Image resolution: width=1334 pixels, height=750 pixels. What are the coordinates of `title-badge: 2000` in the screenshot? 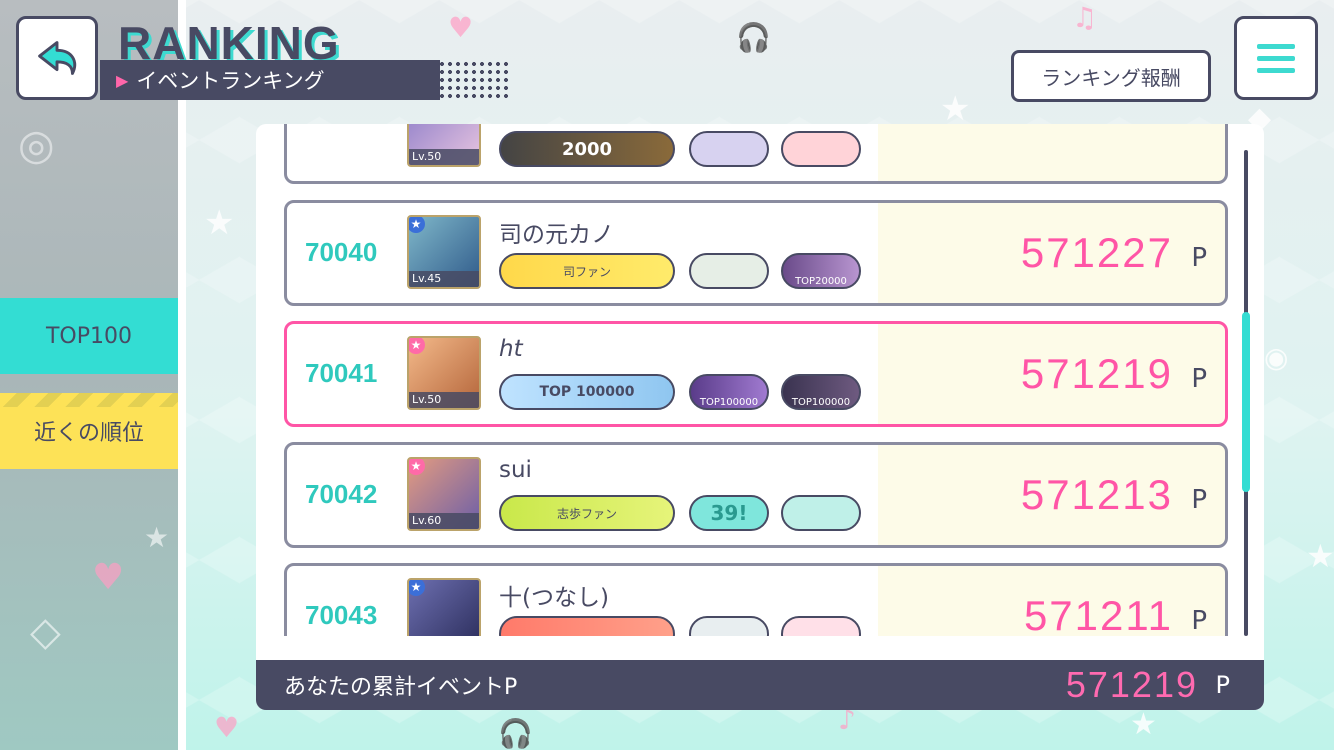 It's located at (587, 149).